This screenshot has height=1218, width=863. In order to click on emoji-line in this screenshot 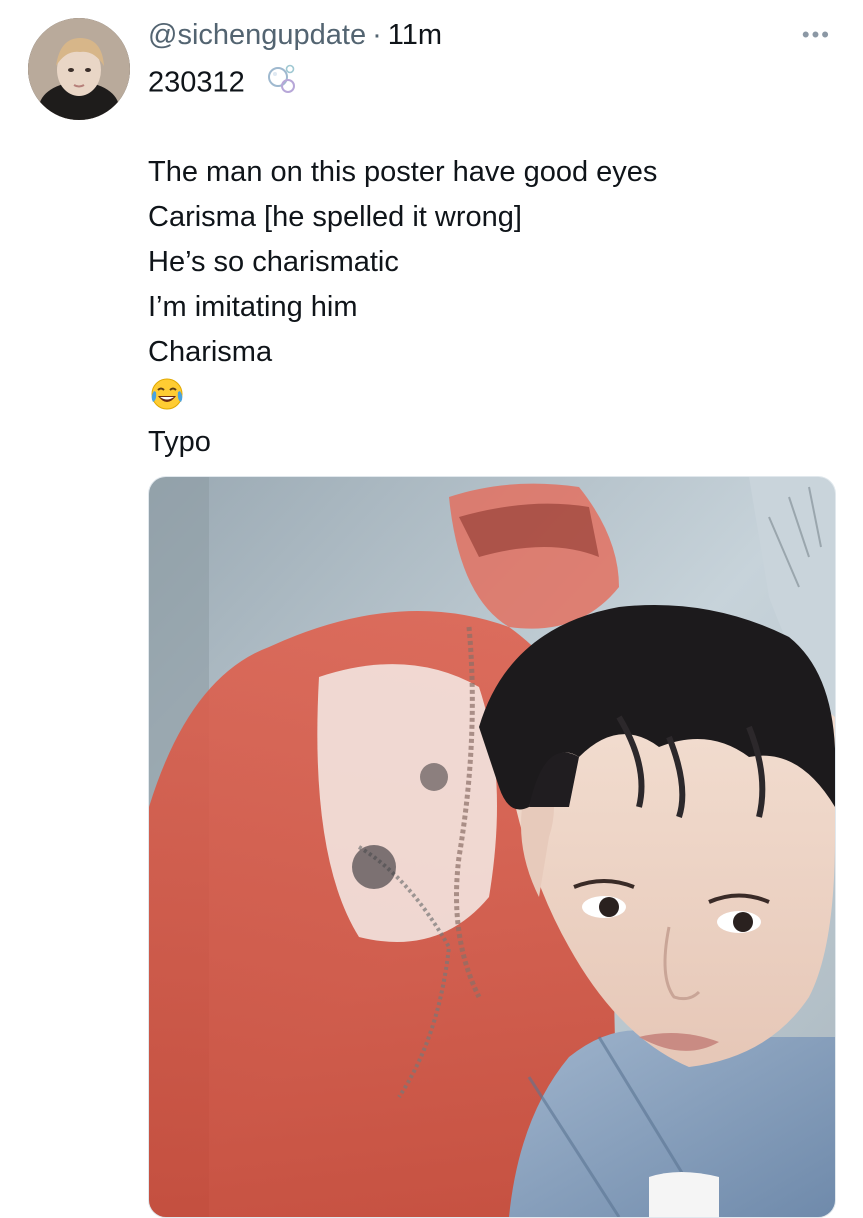, I will do `click(493, 397)`.